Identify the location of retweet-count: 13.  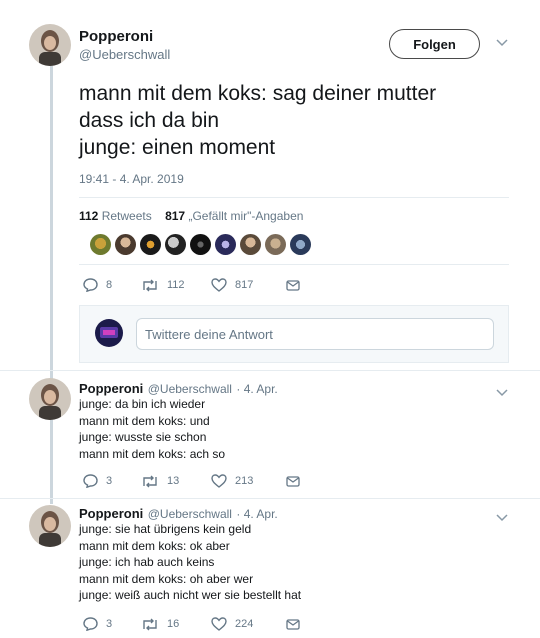
(173, 481).